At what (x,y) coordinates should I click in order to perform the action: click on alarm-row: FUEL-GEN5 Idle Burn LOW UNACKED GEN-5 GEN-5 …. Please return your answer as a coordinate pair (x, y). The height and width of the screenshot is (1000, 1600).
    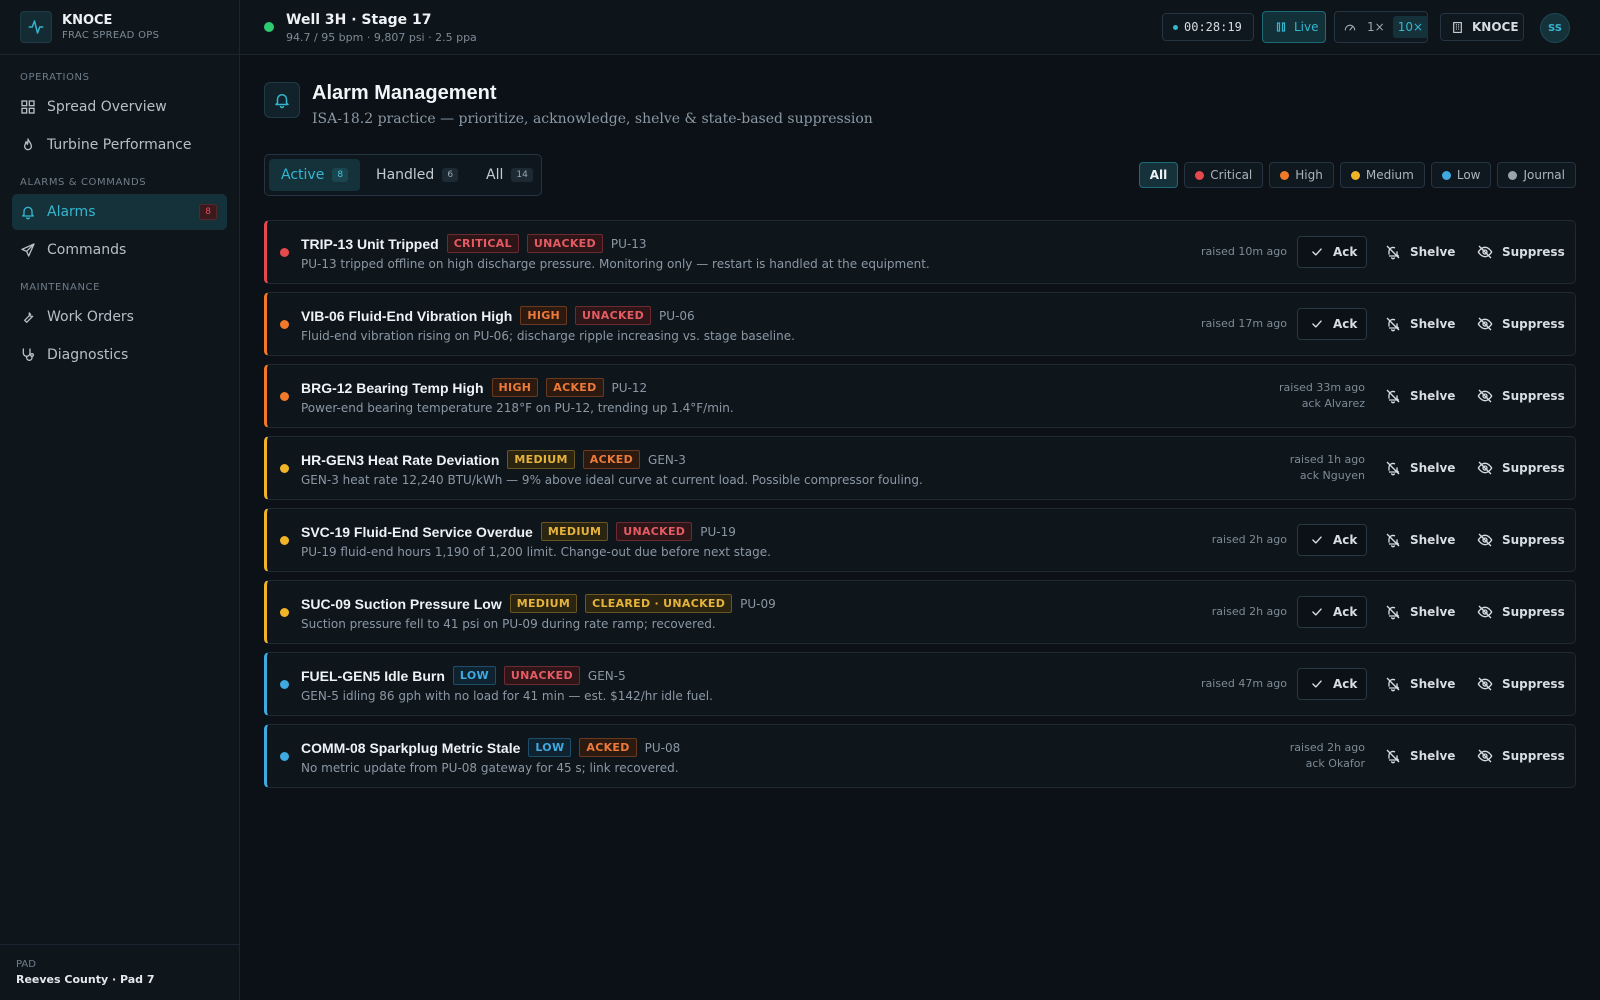
    Looking at the image, I should click on (920, 684).